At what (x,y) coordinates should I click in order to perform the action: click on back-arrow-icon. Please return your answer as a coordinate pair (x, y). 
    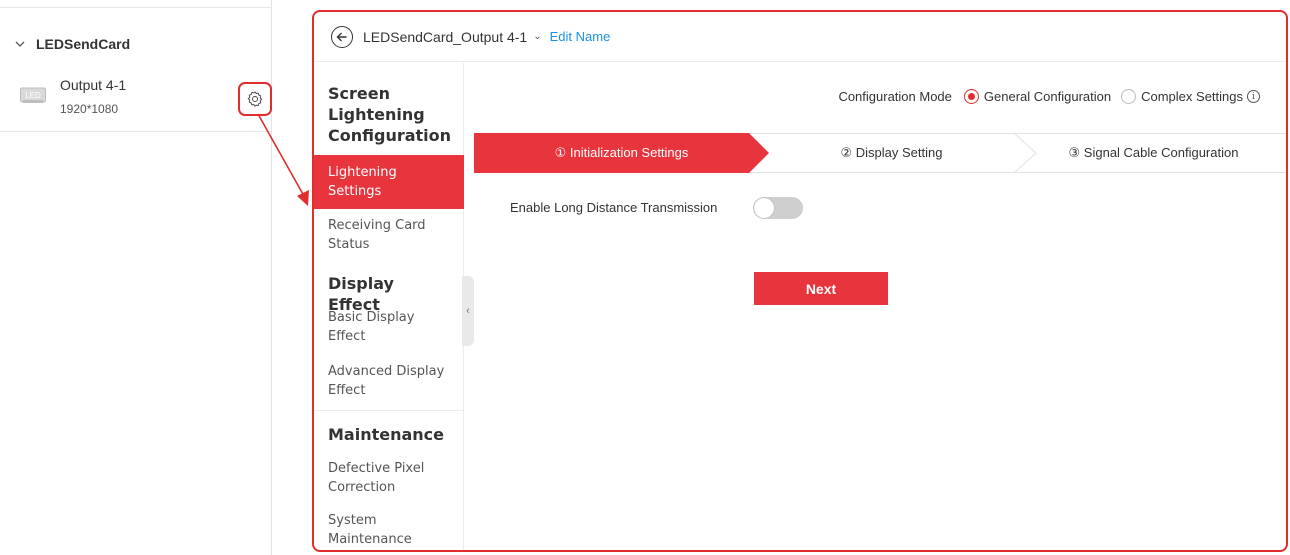
    Looking at the image, I should click on (342, 37).